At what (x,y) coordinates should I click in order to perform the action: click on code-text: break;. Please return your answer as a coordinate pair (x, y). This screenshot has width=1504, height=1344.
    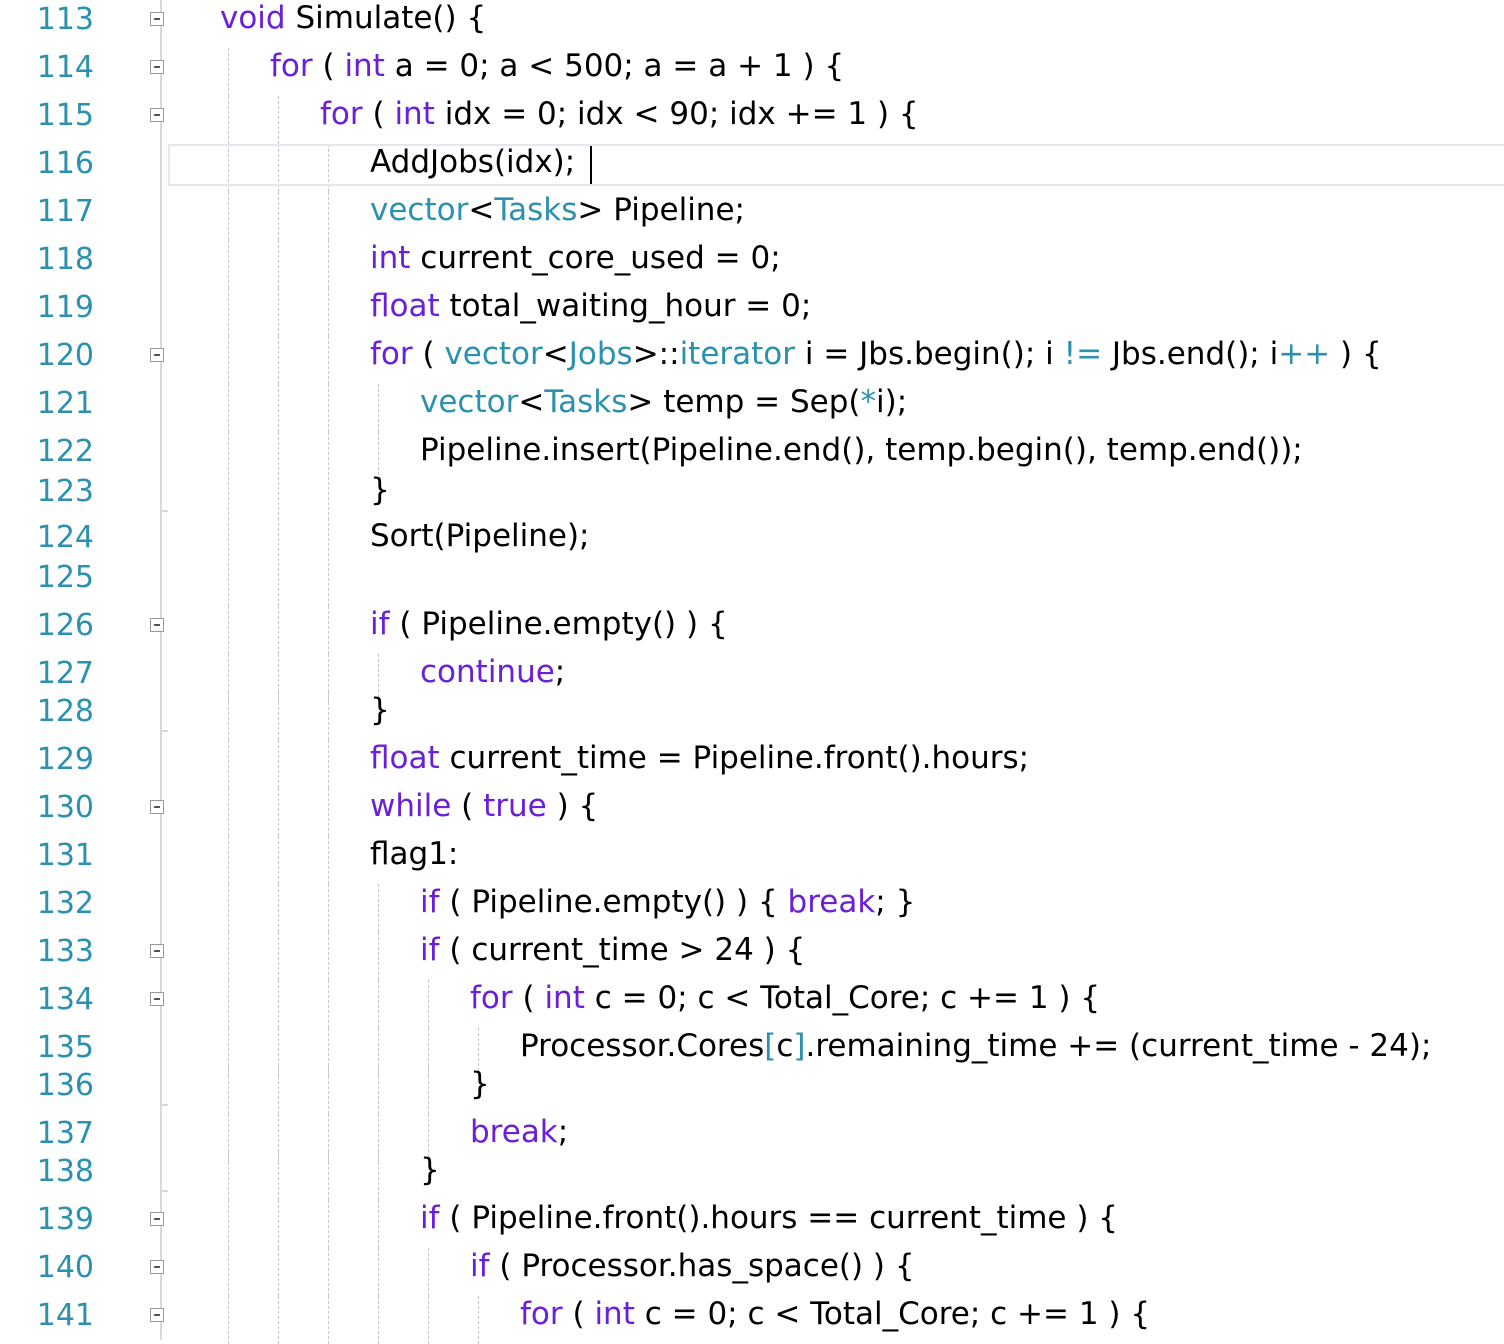
    Looking at the image, I should click on (519, 1132).